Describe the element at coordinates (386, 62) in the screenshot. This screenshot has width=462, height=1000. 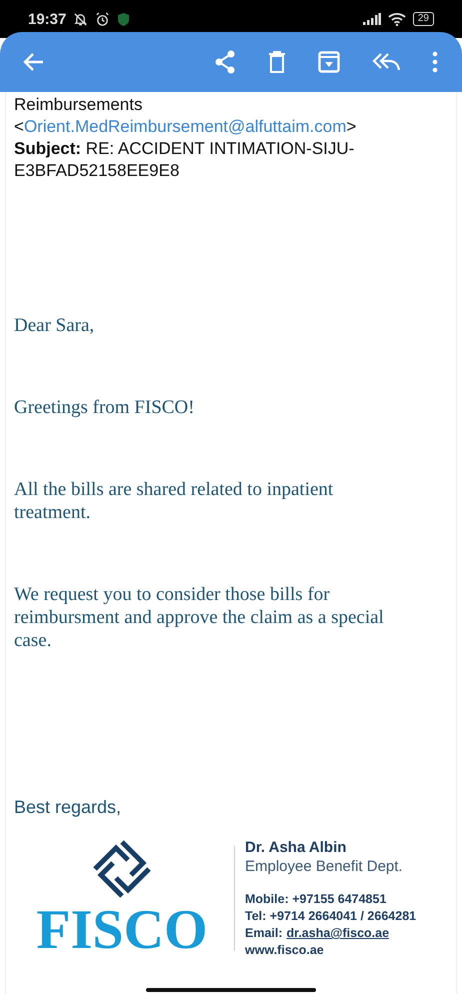
I see `reply-all-icon` at that location.